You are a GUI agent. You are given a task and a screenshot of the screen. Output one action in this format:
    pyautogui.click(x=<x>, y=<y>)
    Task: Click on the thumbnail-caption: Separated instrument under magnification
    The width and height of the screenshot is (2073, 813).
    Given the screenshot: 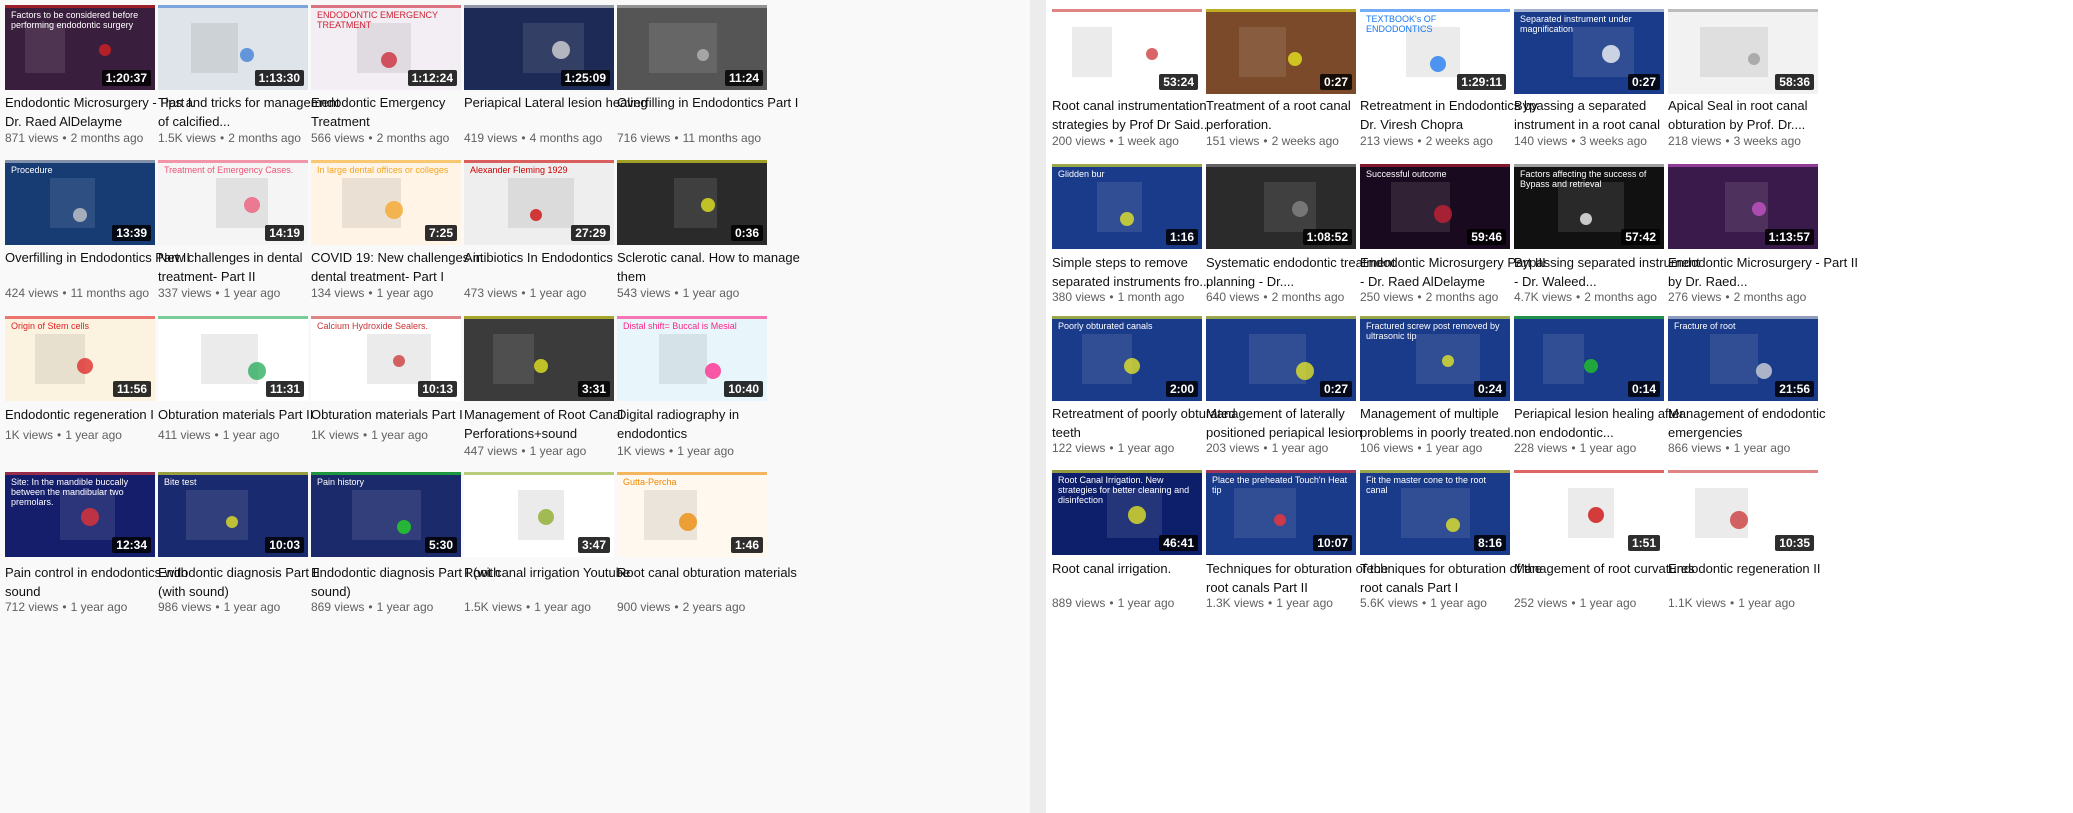 What is the action you would take?
    pyautogui.click(x=1576, y=24)
    